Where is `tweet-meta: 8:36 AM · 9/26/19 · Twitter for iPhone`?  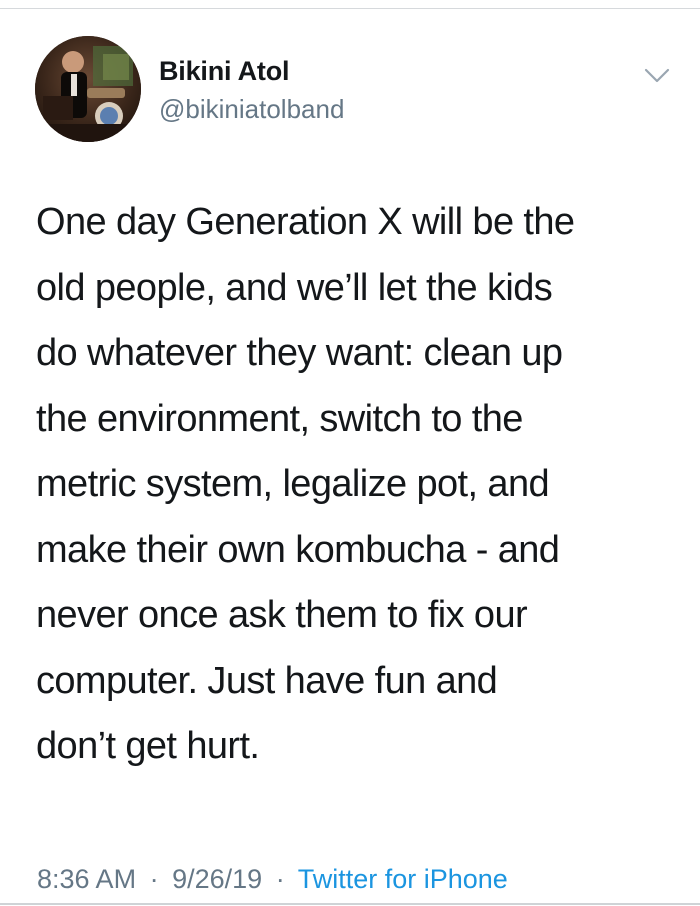
tweet-meta: 8:36 AM · 9/26/19 · Twitter for iPhone is located at coordinates (272, 879).